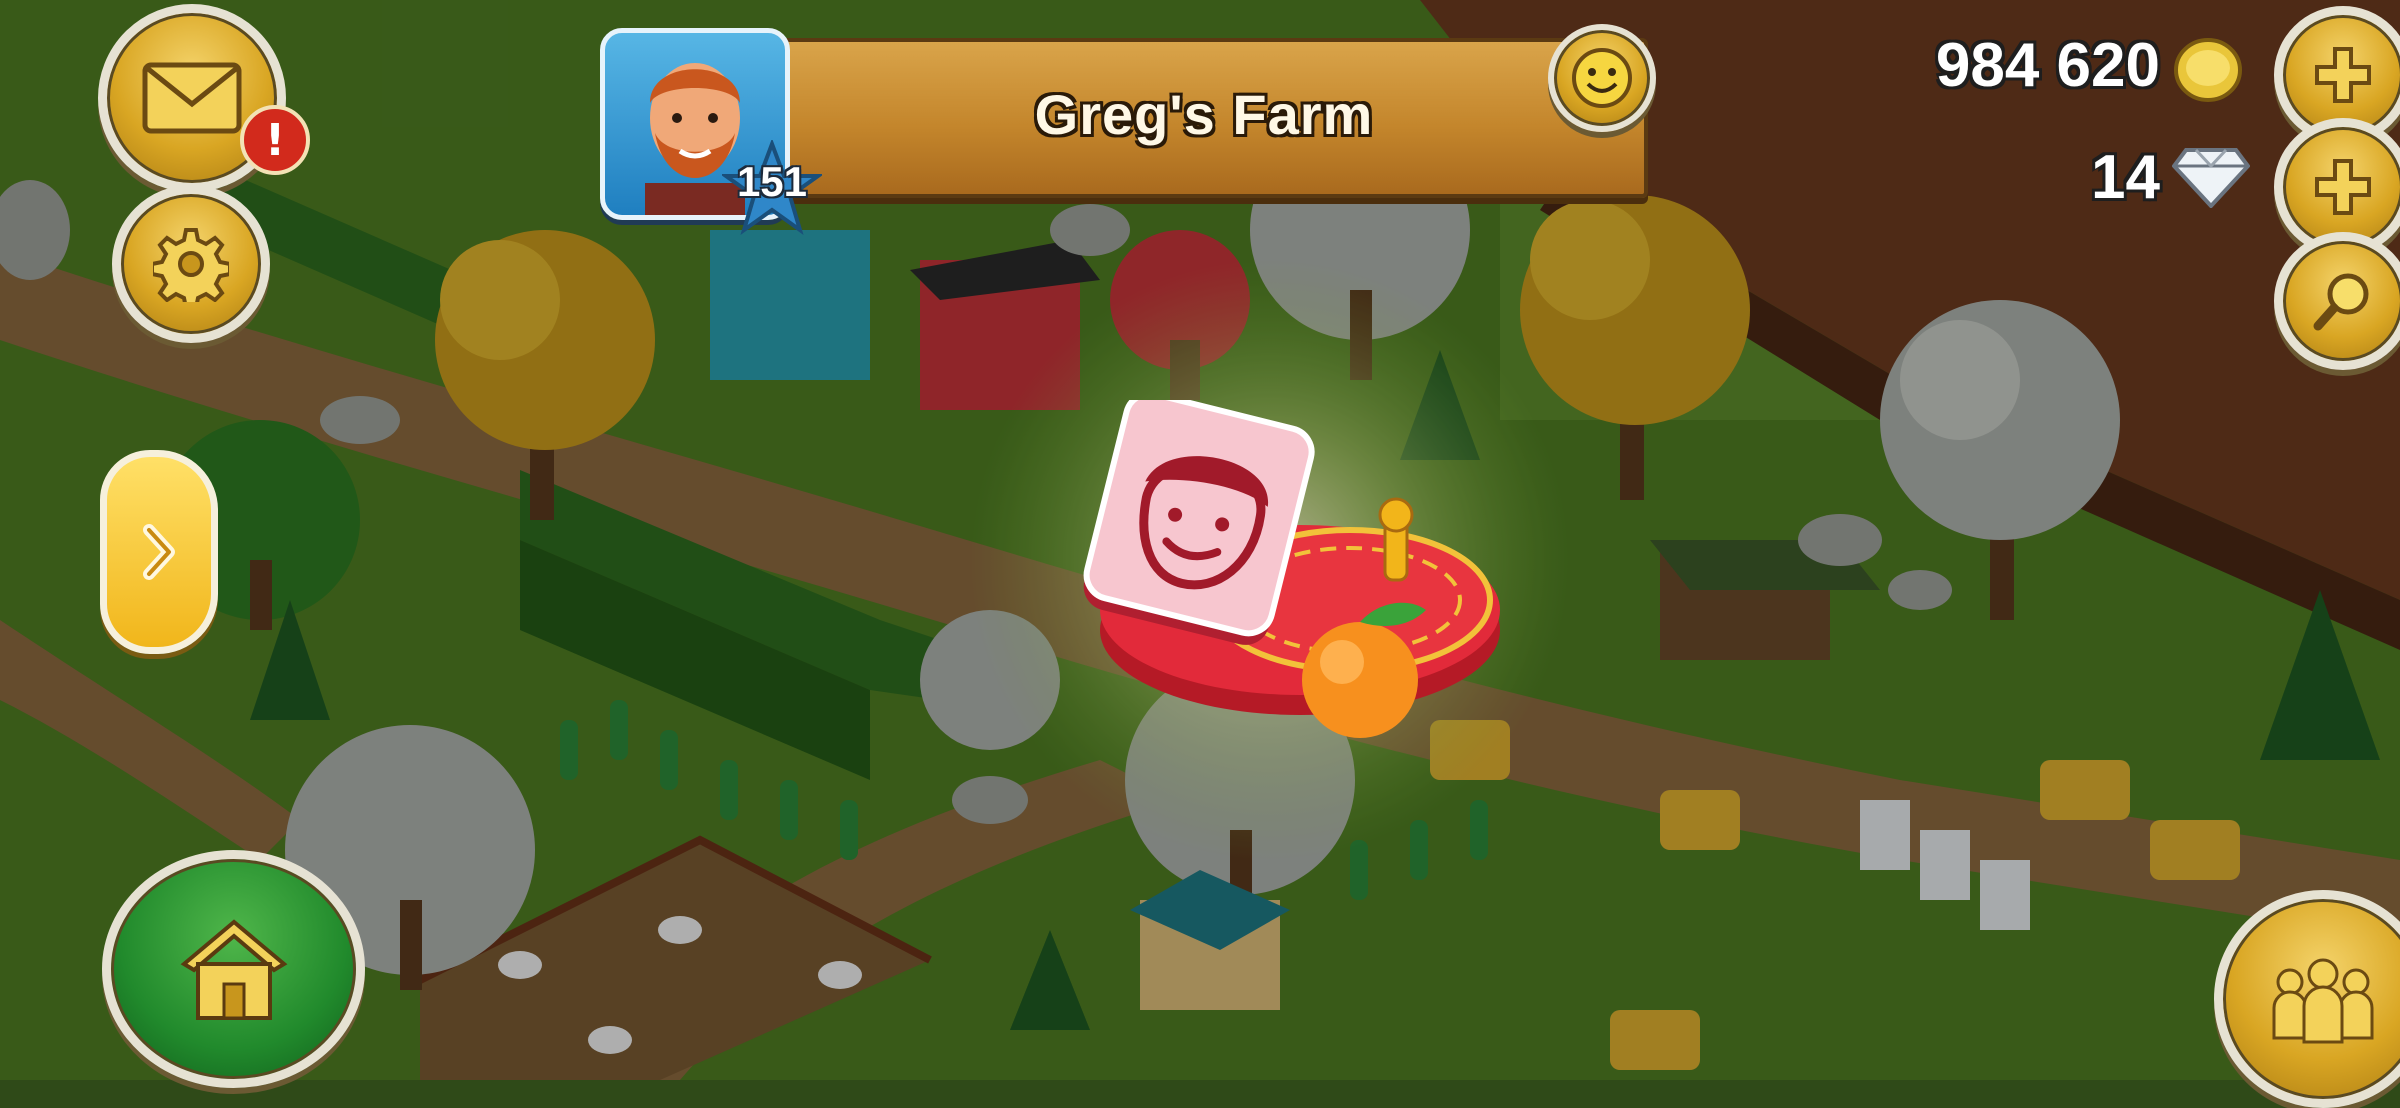 Image resolution: width=2400 pixels, height=1108 pixels. What do you see at coordinates (2323, 1001) in the screenshot?
I see `friends-icon` at bounding box center [2323, 1001].